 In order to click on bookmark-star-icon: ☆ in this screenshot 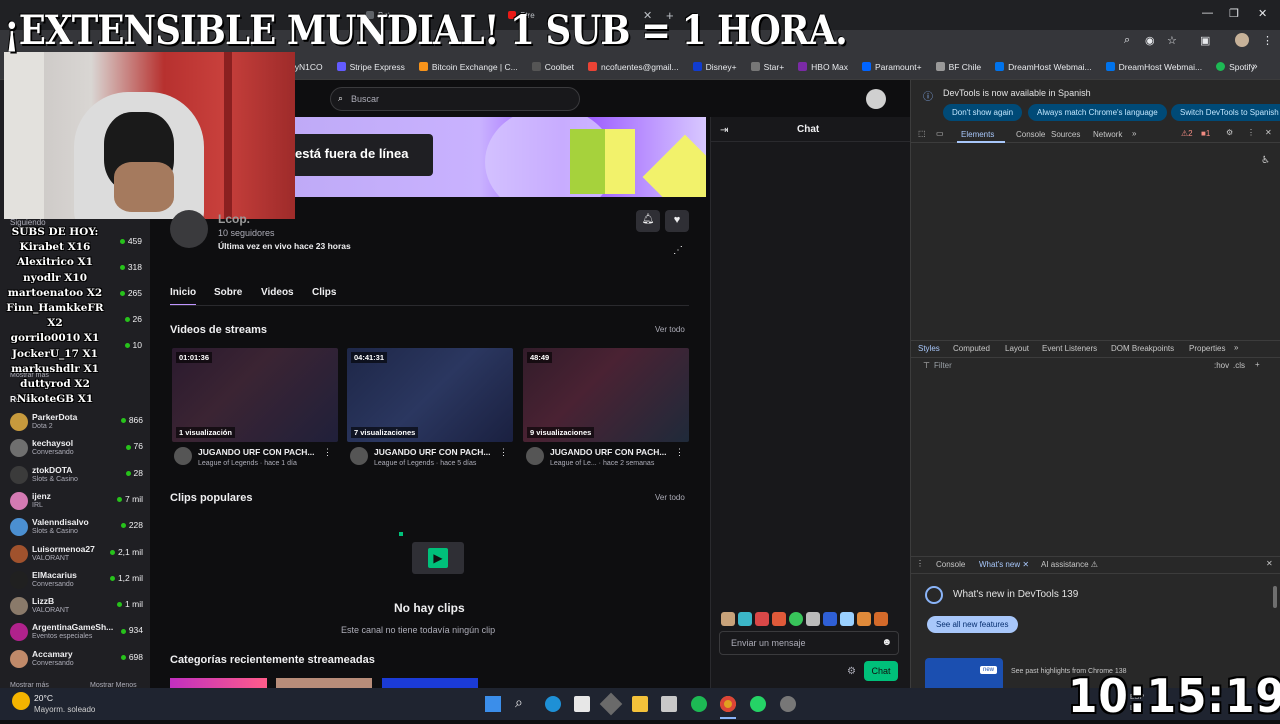, I will do `click(1172, 40)`.